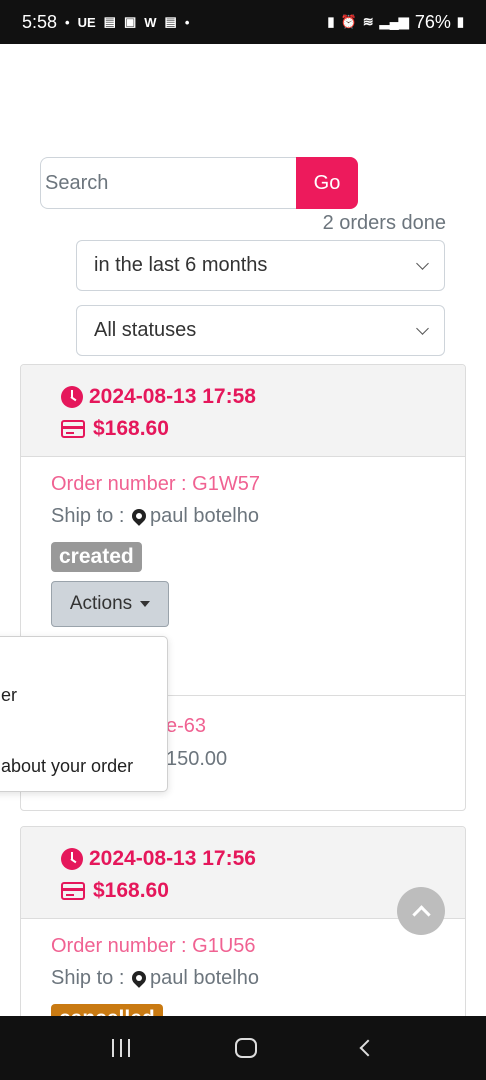 The height and width of the screenshot is (1080, 486). I want to click on status-select: All statuses, so click(260, 330).